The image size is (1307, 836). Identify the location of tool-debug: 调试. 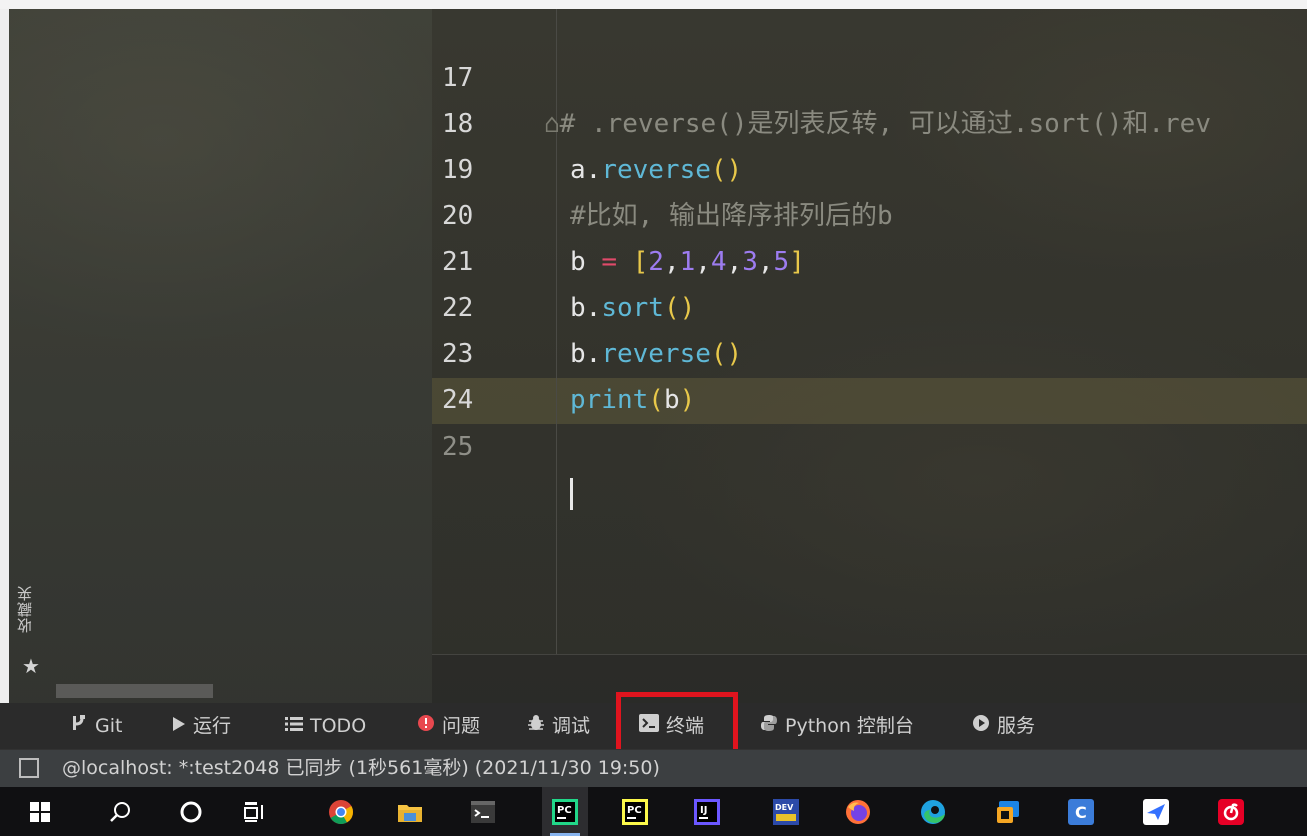
(558, 726).